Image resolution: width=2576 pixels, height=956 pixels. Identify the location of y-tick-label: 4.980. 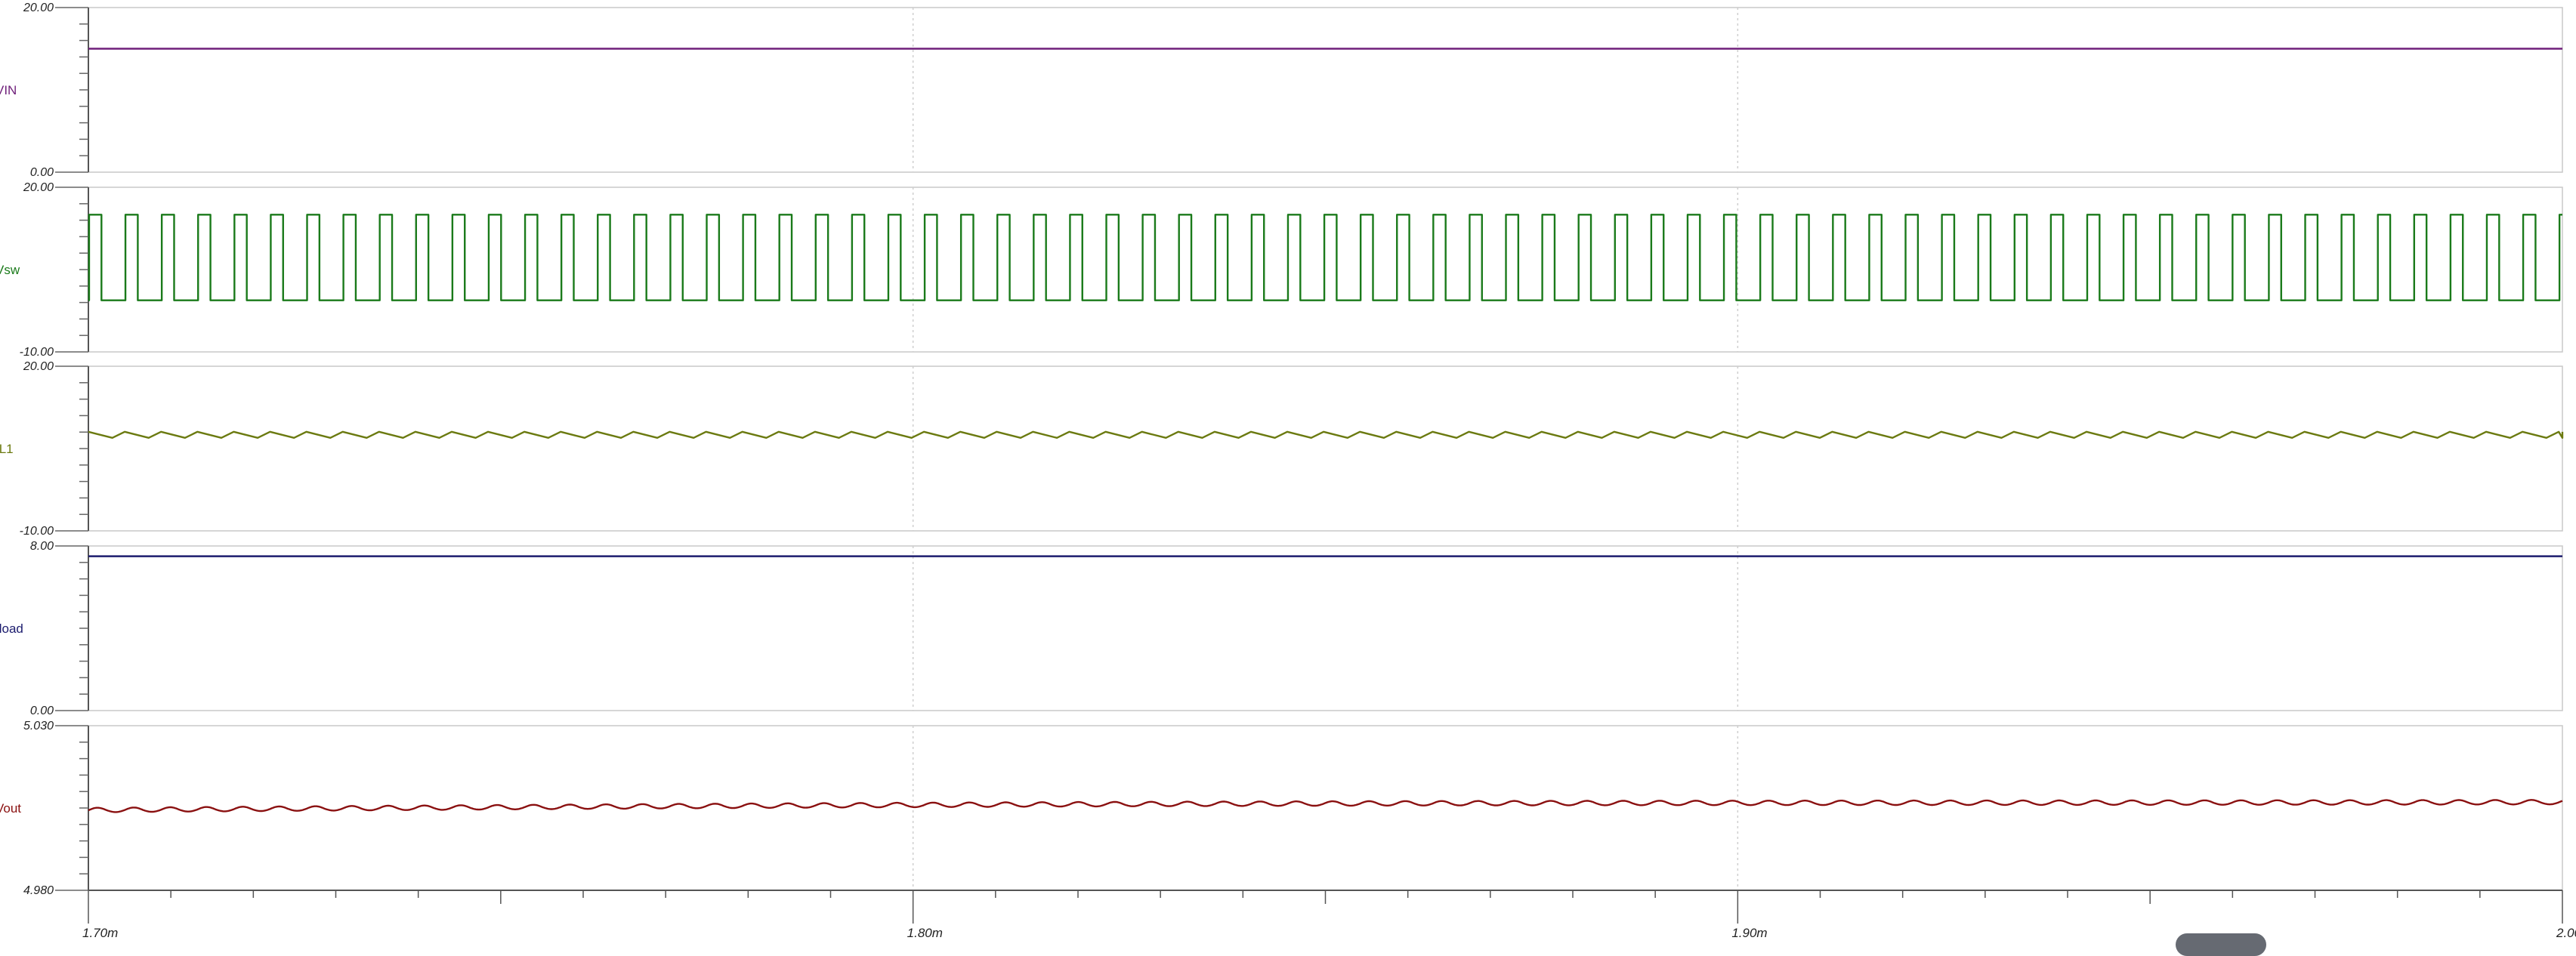
(38, 891).